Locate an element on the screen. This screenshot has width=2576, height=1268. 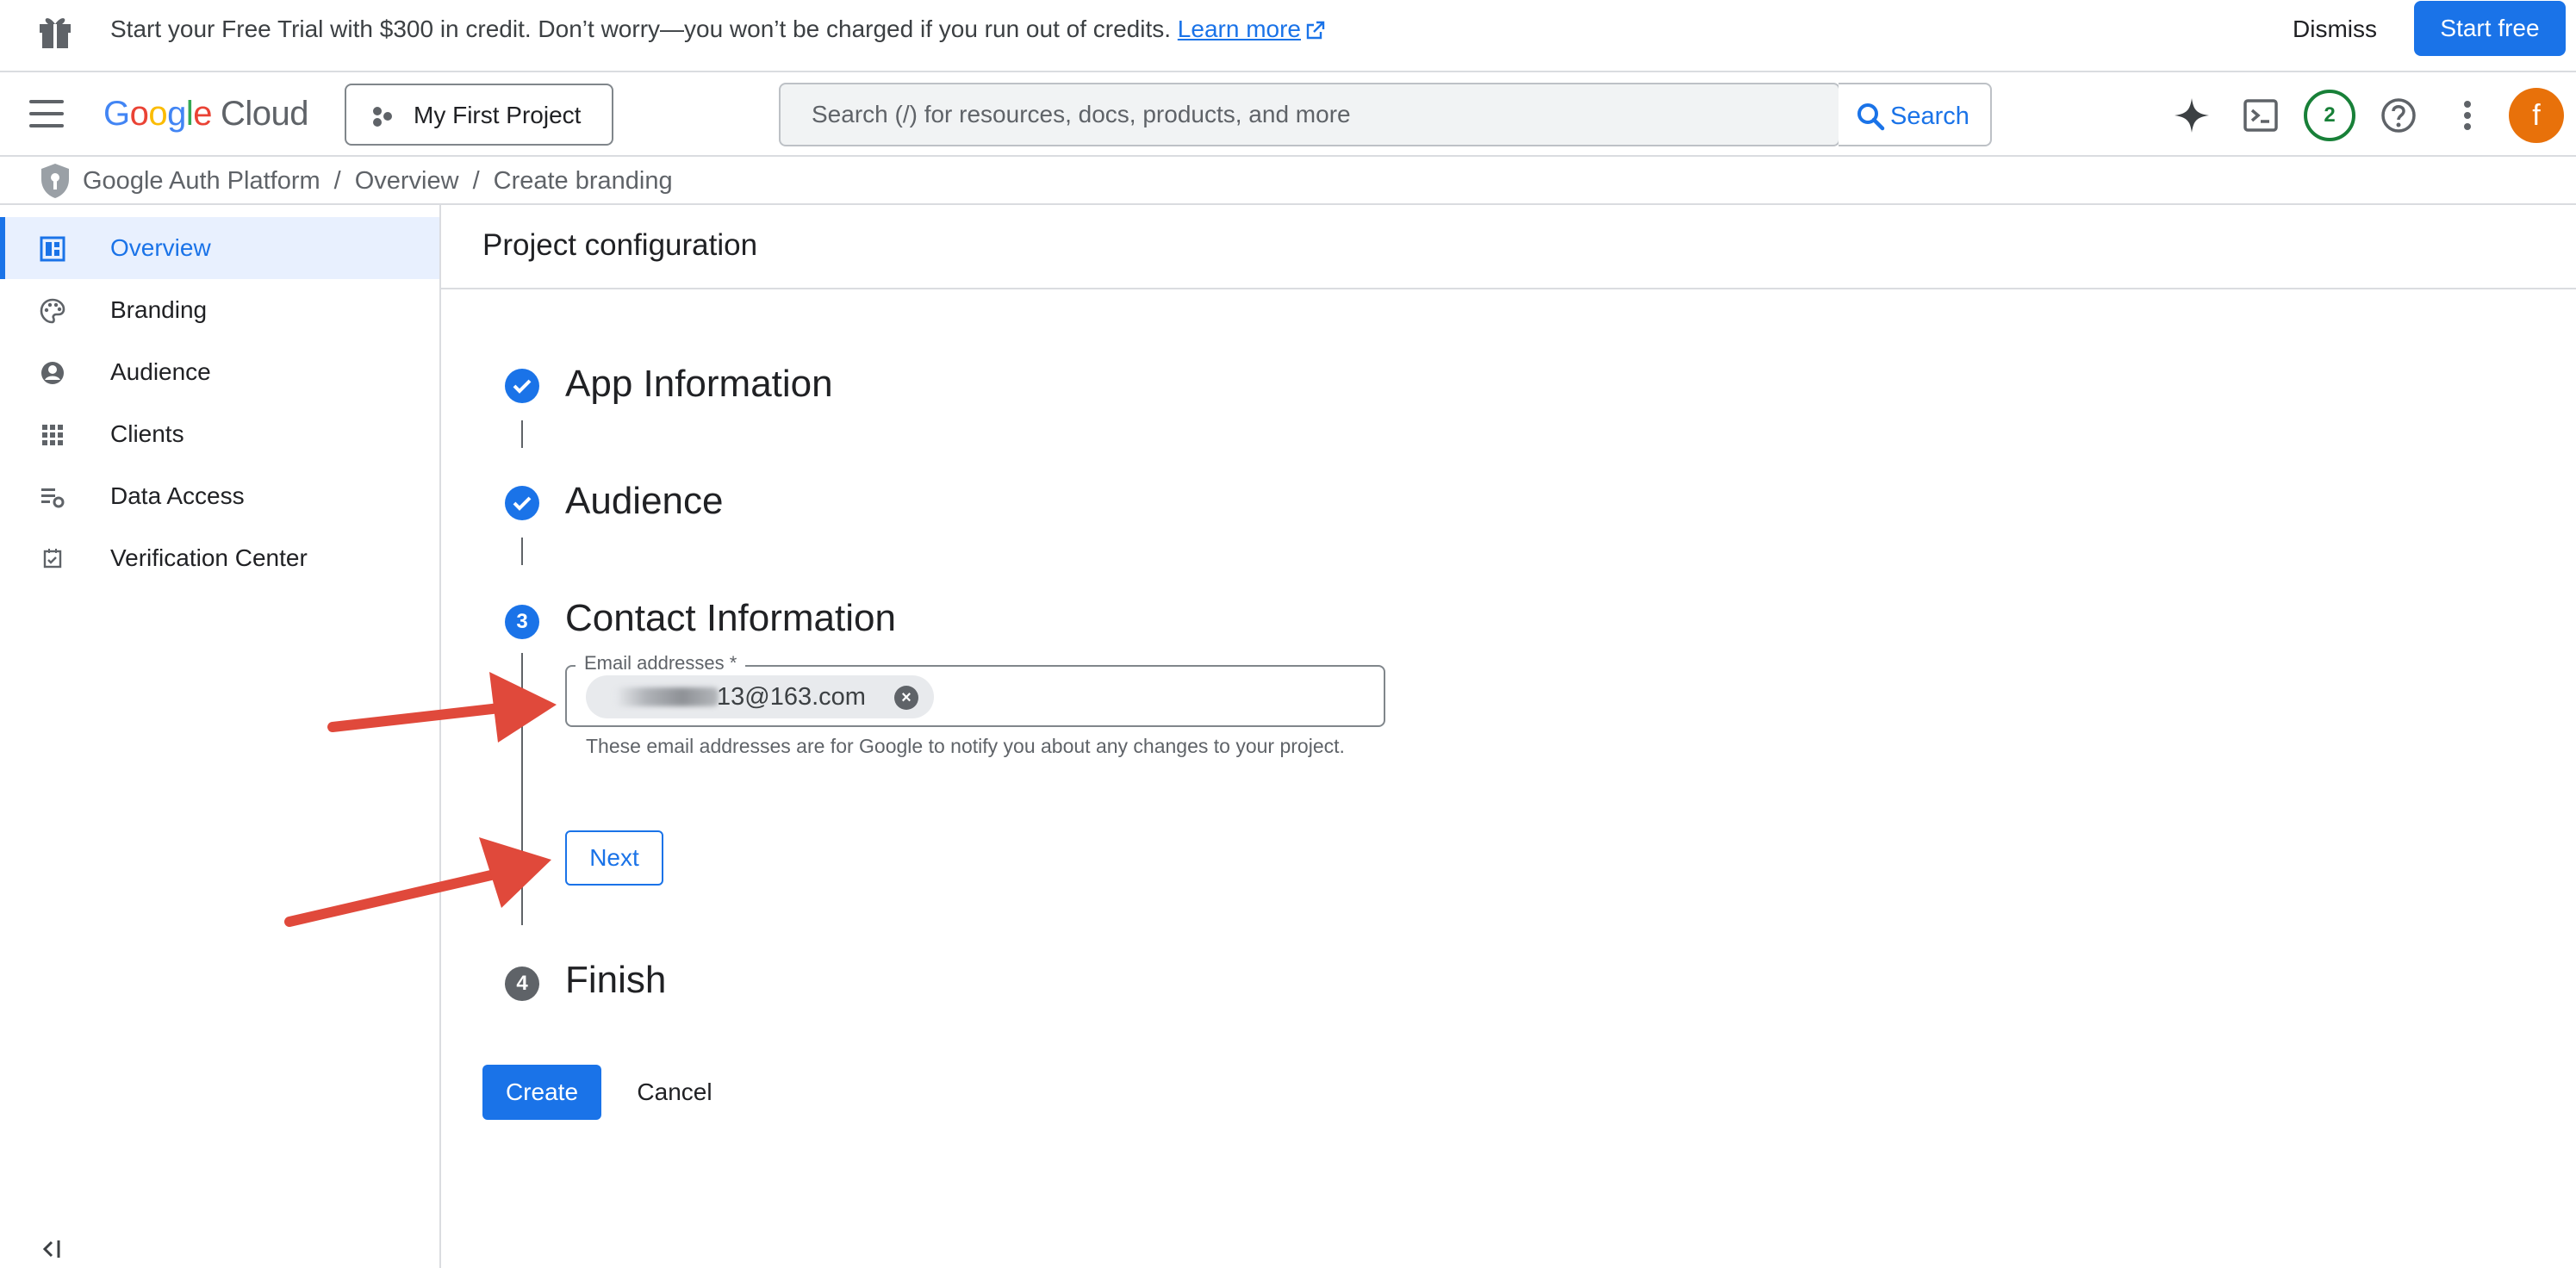
email-chip-text: 13@163.com is located at coordinates (792, 697).